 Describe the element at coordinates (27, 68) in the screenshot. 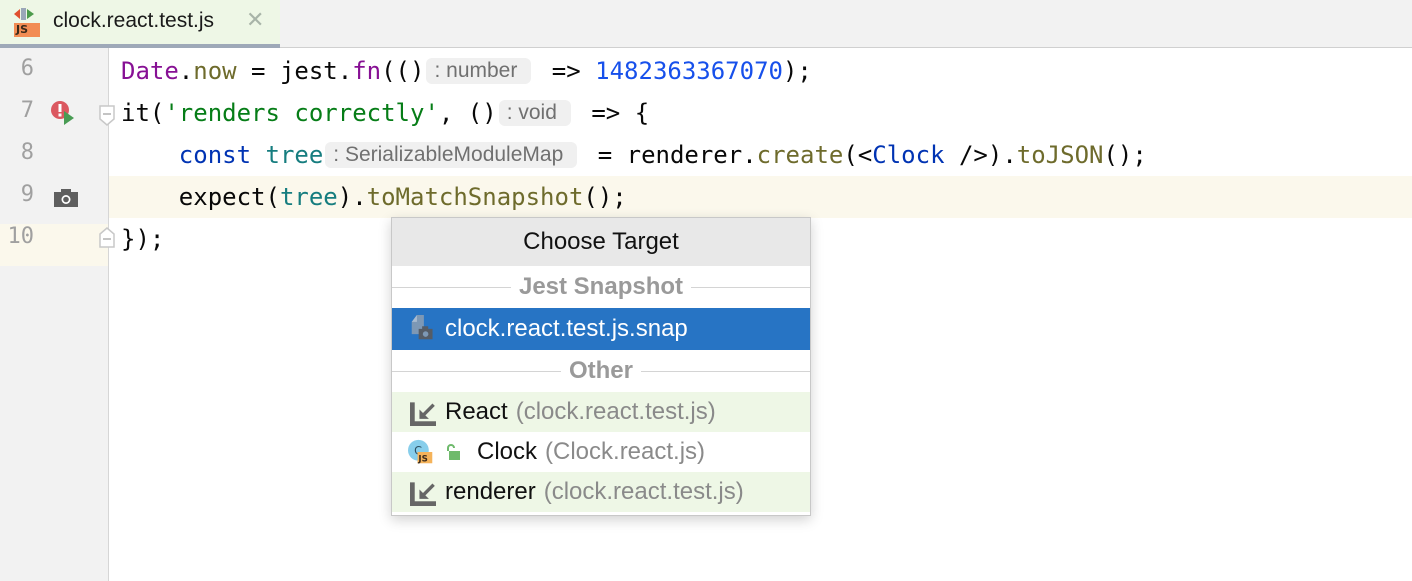

I see `line-number: 6` at that location.